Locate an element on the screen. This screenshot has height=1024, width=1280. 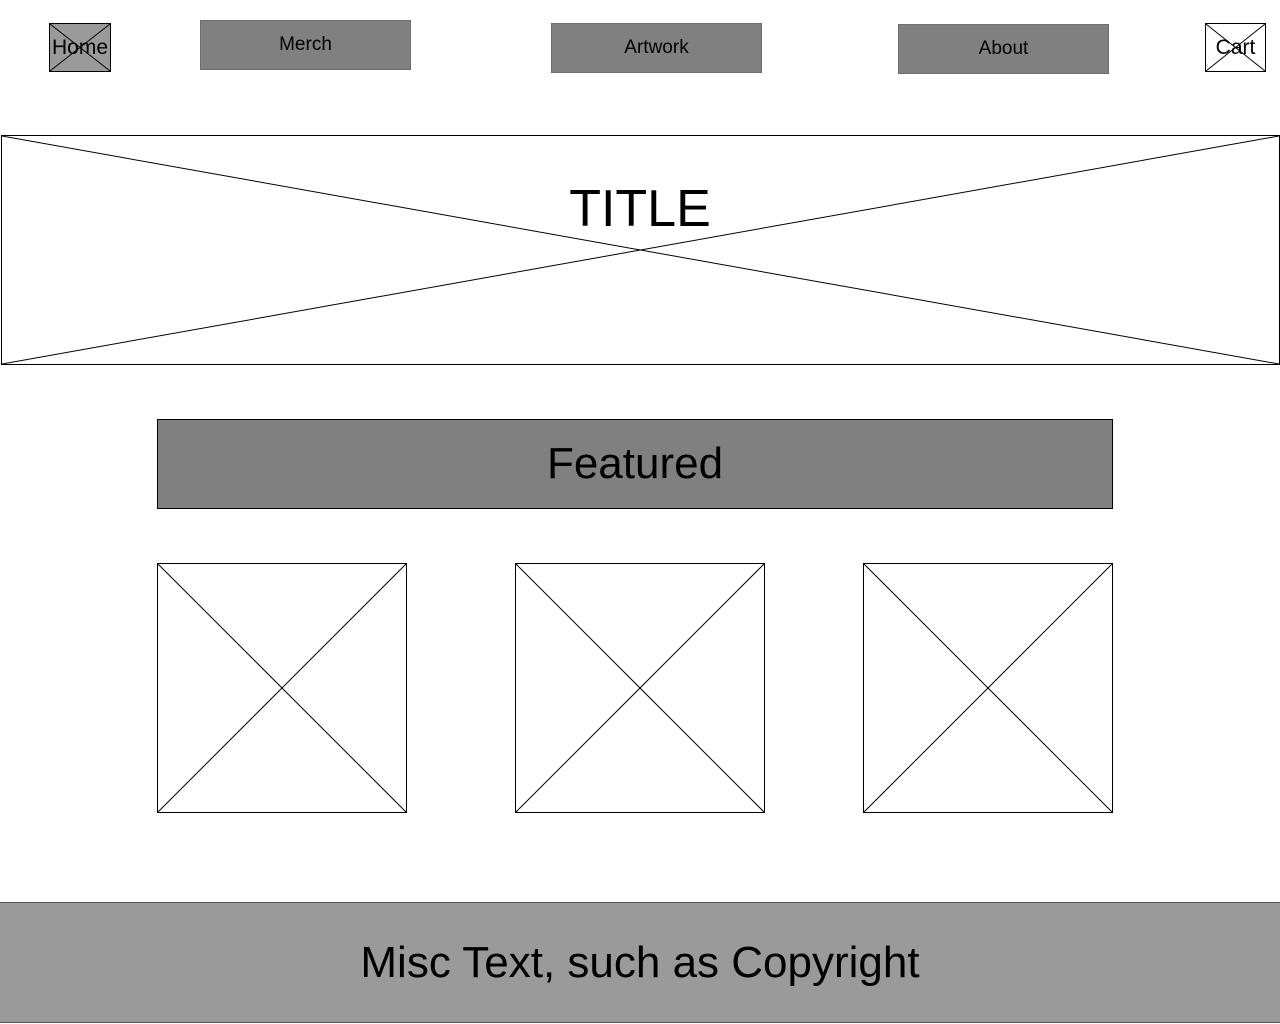
merch-label: Merch is located at coordinates (305, 44).